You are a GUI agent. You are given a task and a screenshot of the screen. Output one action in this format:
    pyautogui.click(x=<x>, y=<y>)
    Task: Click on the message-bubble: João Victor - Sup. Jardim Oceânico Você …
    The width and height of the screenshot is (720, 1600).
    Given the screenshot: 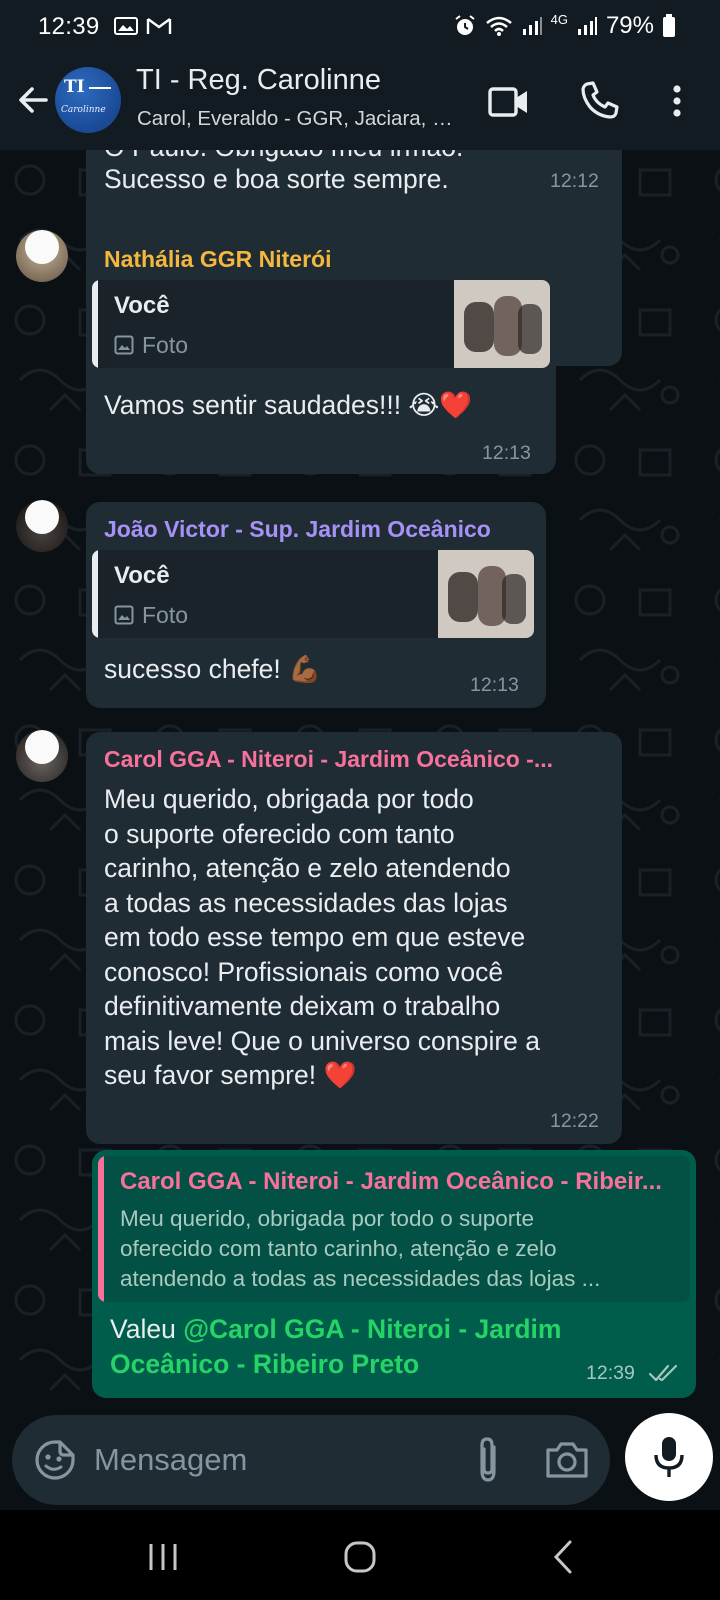 What is the action you would take?
    pyautogui.click(x=316, y=605)
    